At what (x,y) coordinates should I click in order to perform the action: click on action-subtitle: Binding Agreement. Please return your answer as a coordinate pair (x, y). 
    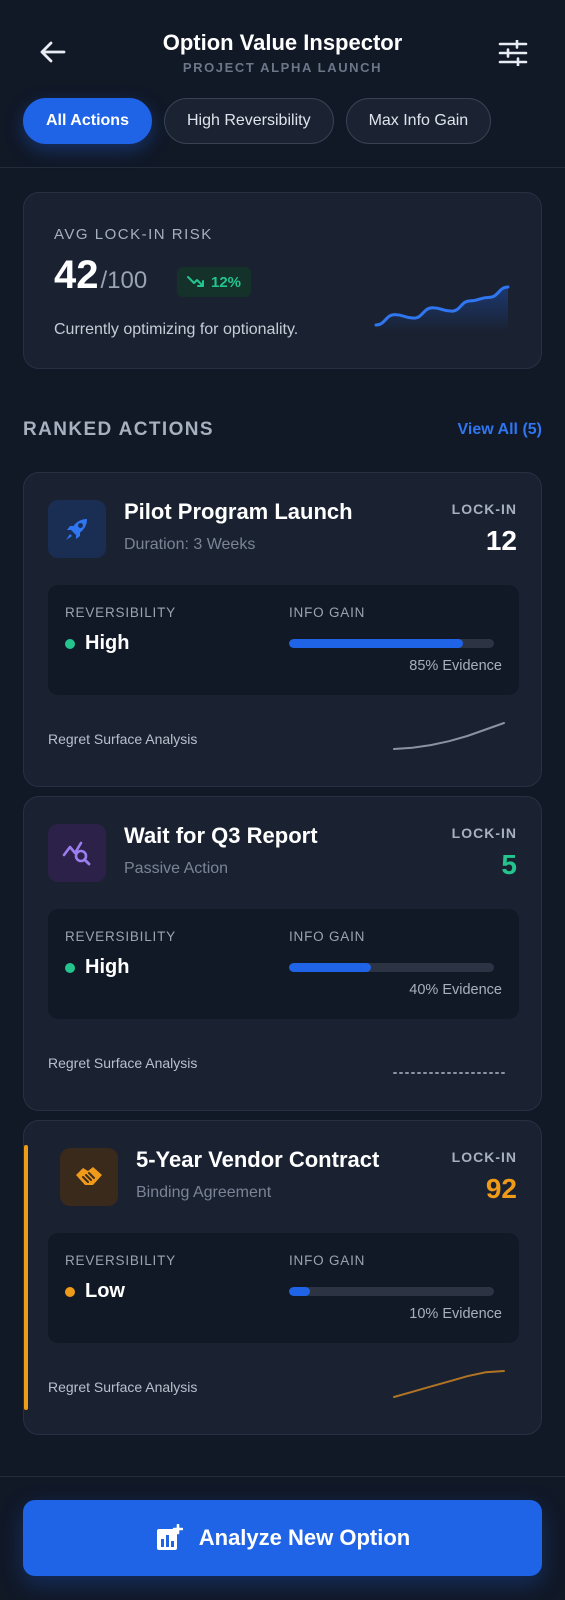
    Looking at the image, I should click on (204, 1192).